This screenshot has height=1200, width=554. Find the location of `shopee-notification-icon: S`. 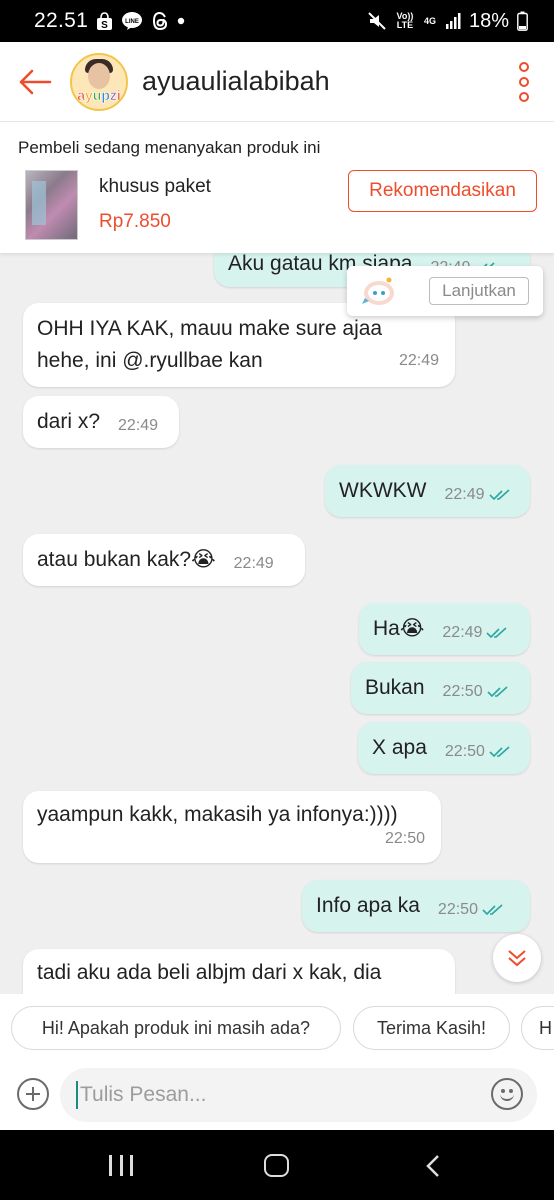

shopee-notification-icon: S is located at coordinates (104, 21).